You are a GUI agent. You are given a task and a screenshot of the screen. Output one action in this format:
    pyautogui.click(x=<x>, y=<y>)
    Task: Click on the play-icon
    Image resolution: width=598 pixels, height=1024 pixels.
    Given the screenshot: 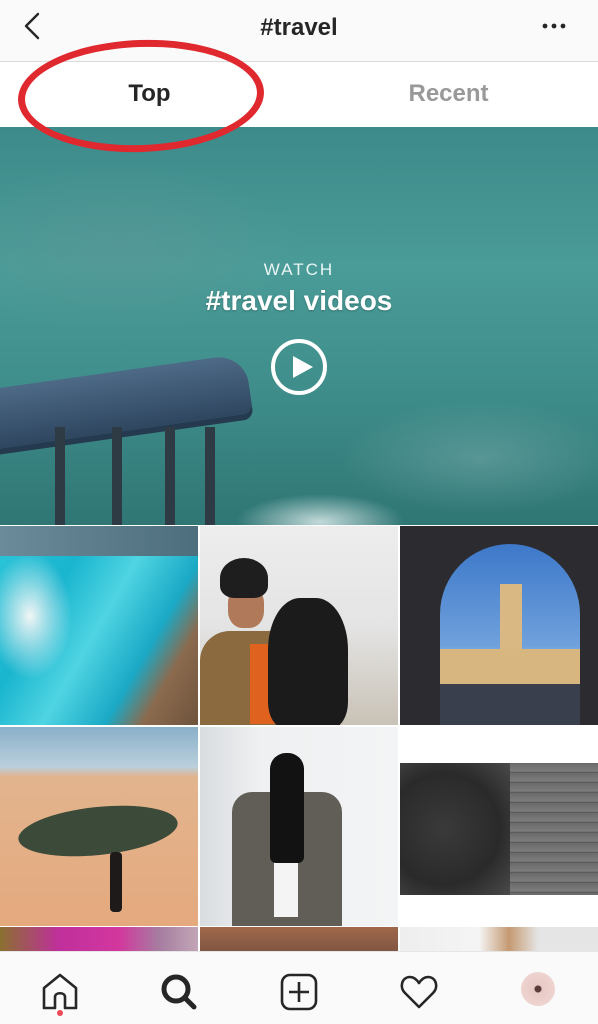 What is the action you would take?
    pyautogui.click(x=303, y=367)
    